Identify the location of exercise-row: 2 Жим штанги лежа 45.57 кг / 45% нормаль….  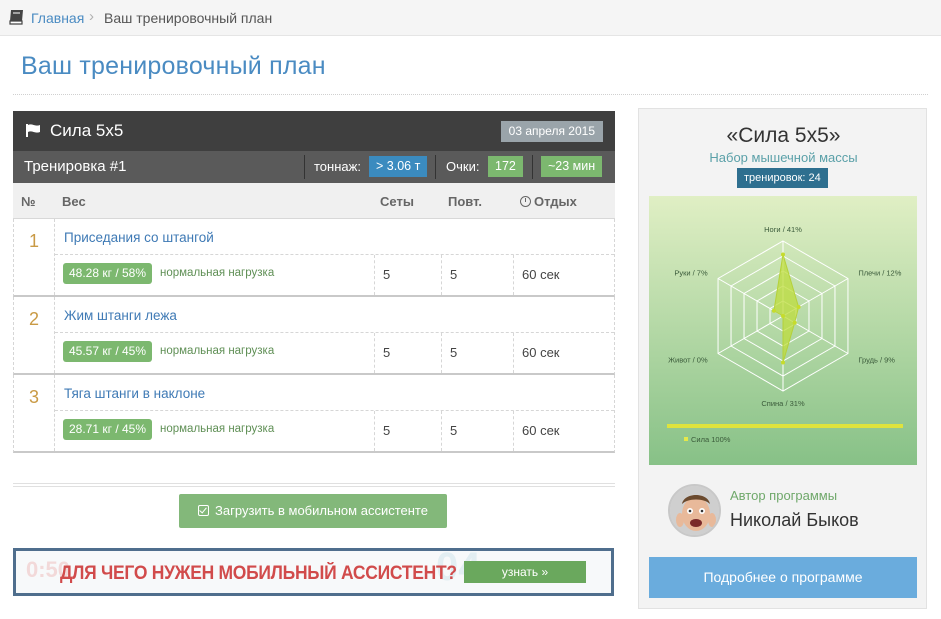
(314, 336).